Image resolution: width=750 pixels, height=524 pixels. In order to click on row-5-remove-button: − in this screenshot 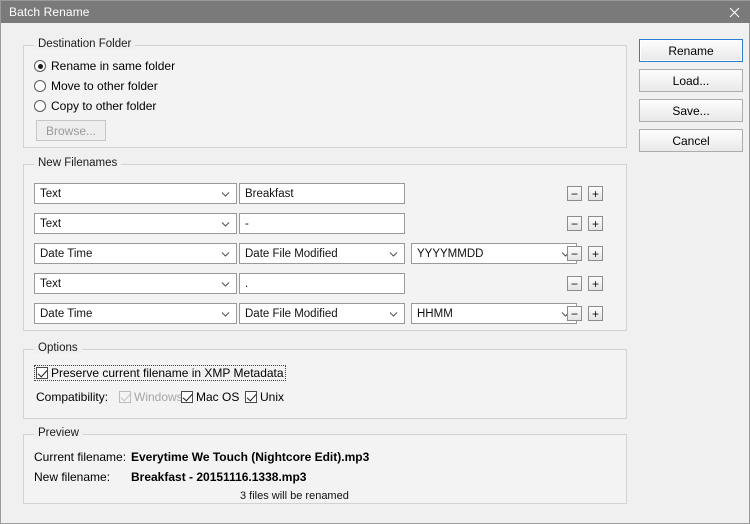, I will do `click(574, 313)`.